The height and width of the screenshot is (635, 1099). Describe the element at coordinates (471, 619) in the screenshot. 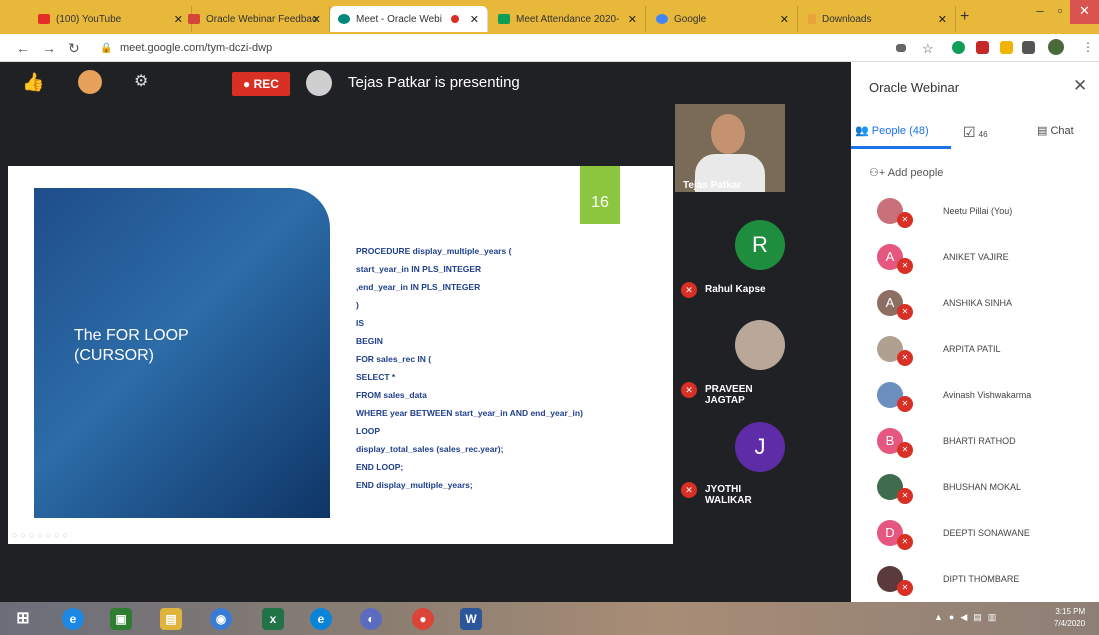

I see `word-icon: W` at that location.